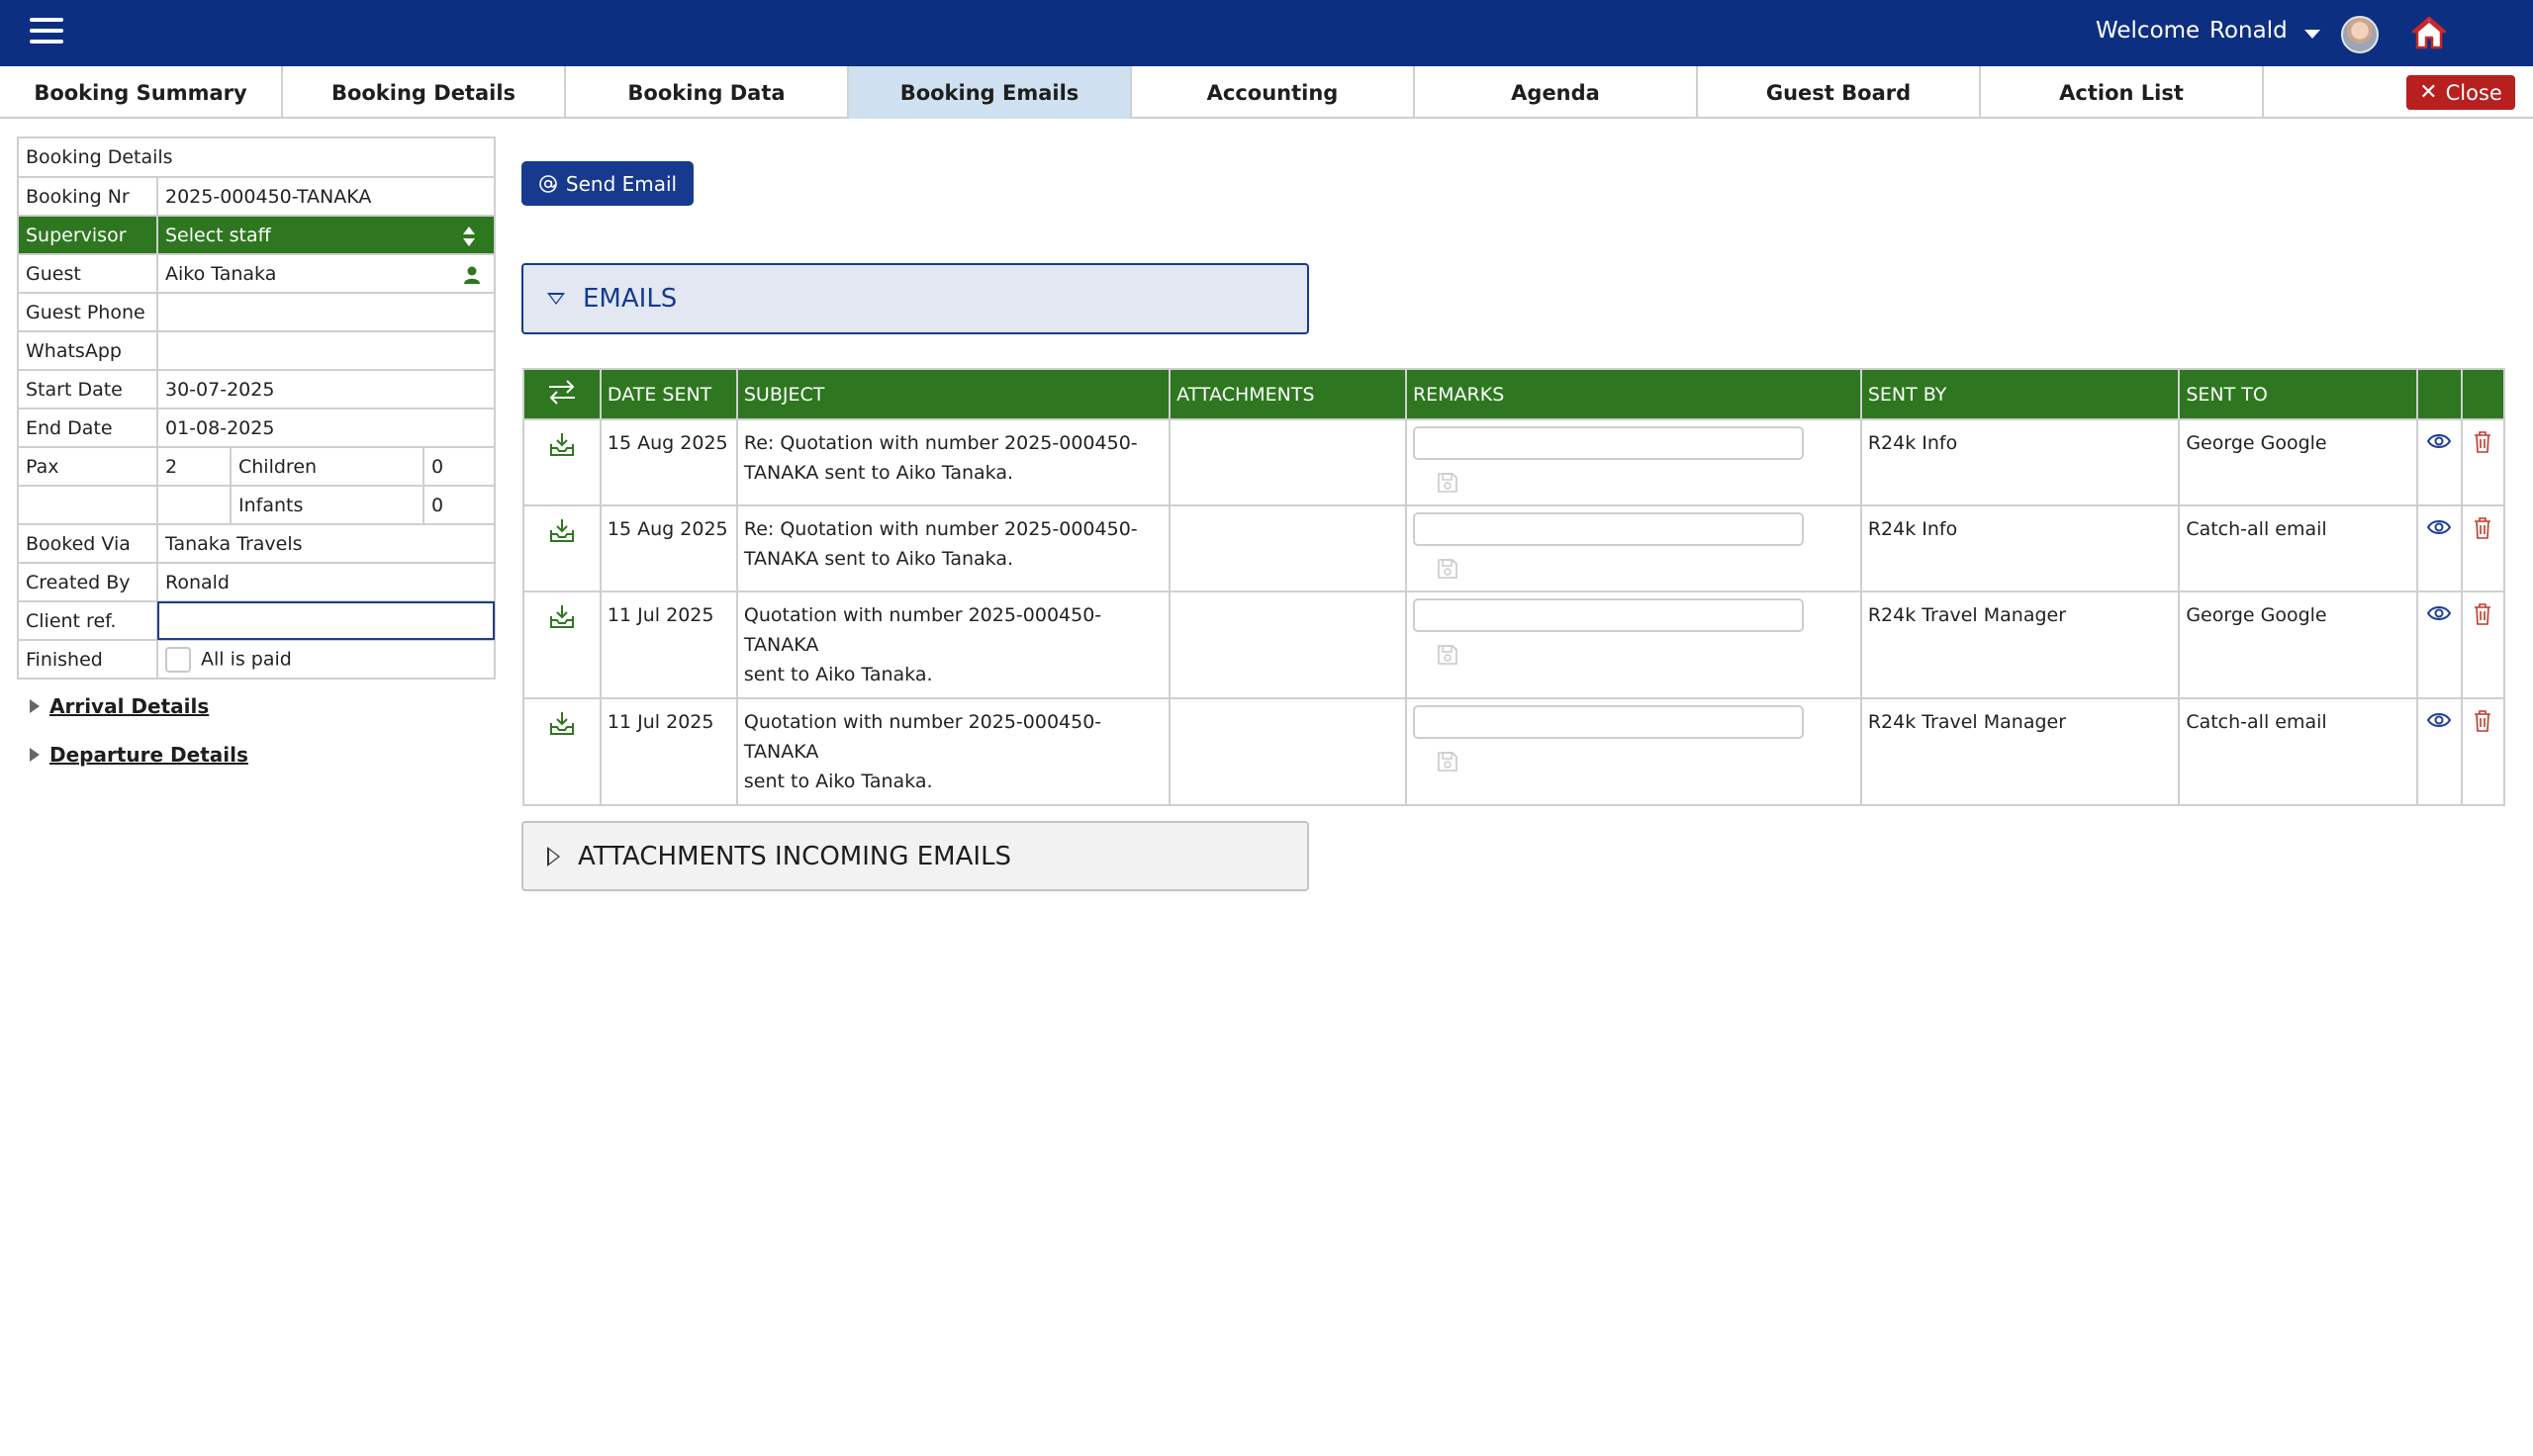 Image resolution: width=2533 pixels, height=1456 pixels. I want to click on subject-header: SUBJECT, so click(953, 394).